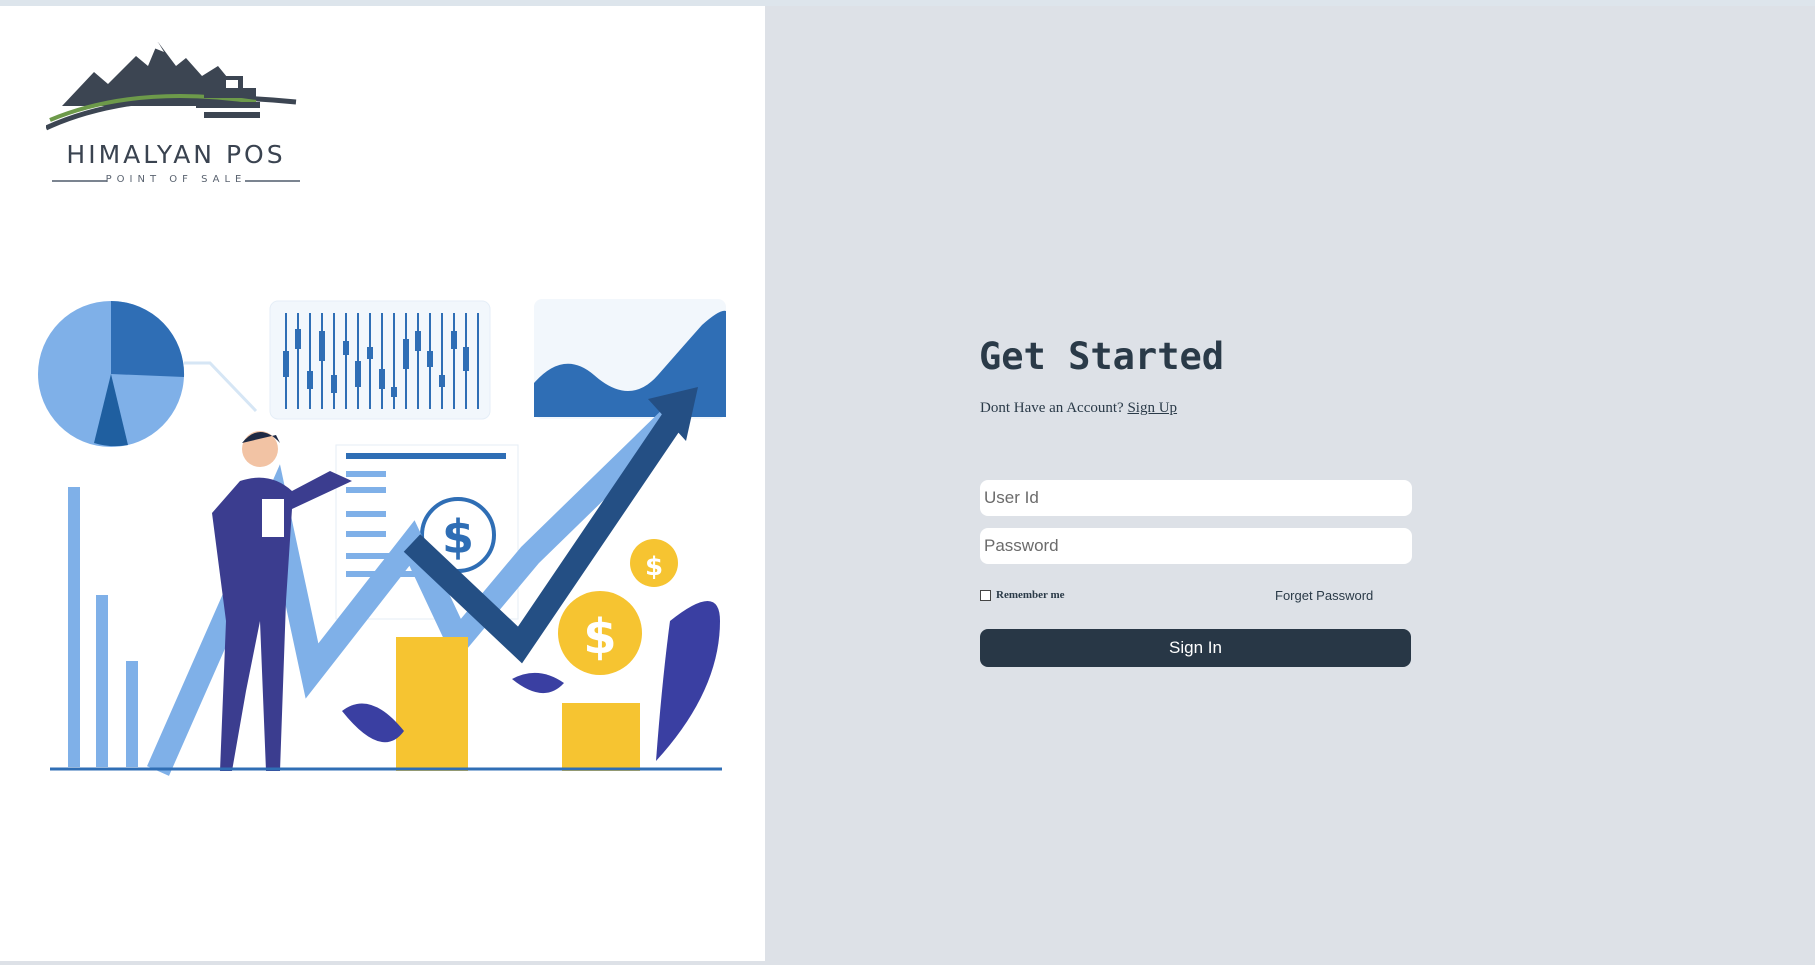 This screenshot has width=1815, height=965. I want to click on candlestick-chart-icon, so click(380, 360).